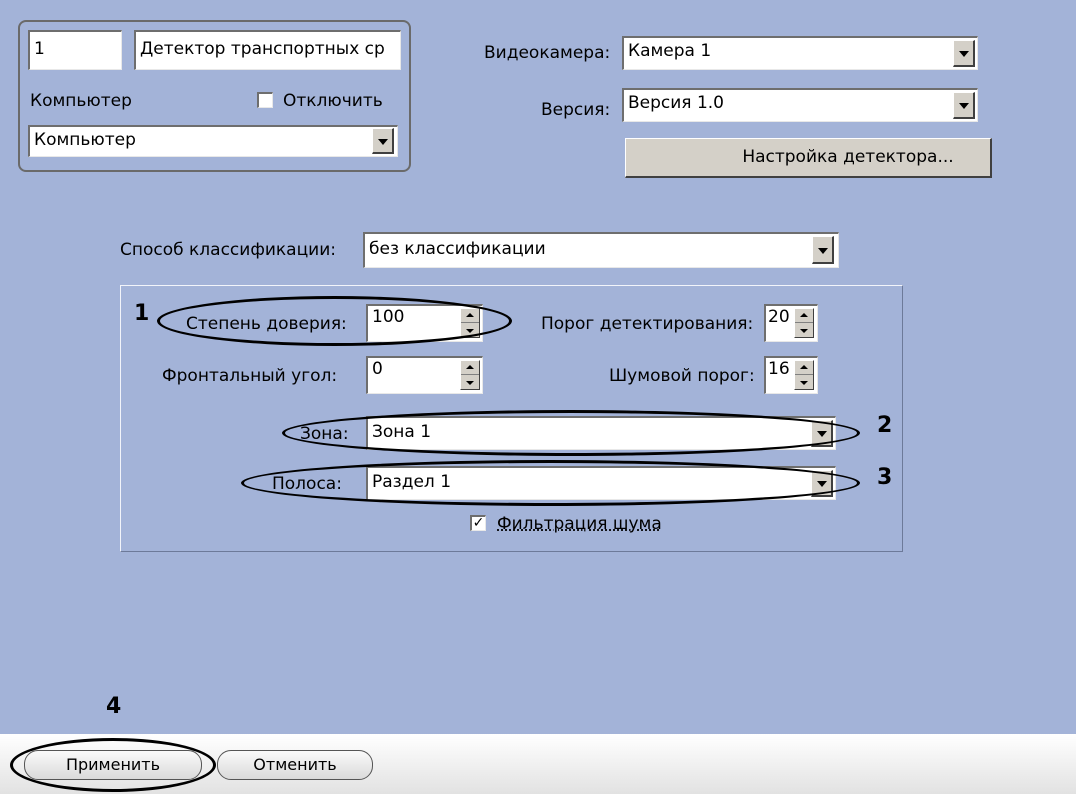 Image resolution: width=1076 pixels, height=794 pixels. What do you see at coordinates (800, 105) in the screenshot?
I see `version-select: Версия 1.0` at bounding box center [800, 105].